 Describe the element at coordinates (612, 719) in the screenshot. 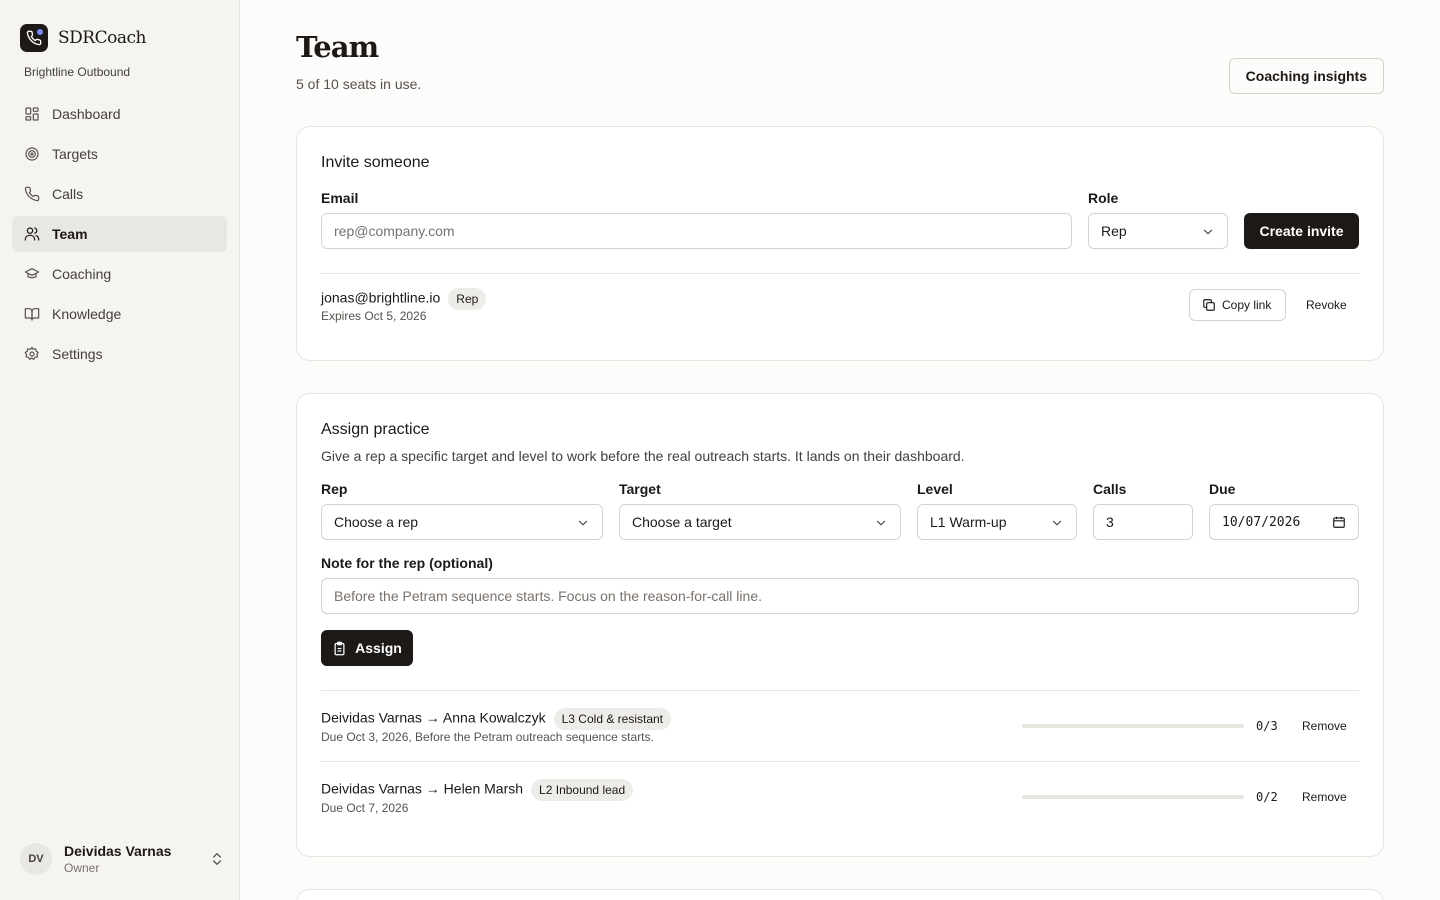

I see `level-badge: L3 Cold & resistant` at that location.